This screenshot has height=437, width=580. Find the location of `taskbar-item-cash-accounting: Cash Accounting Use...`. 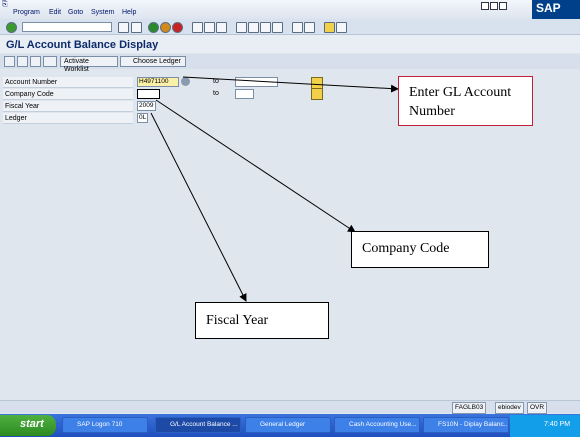

taskbar-item-cash-accounting: Cash Accounting Use... is located at coordinates (377, 425).